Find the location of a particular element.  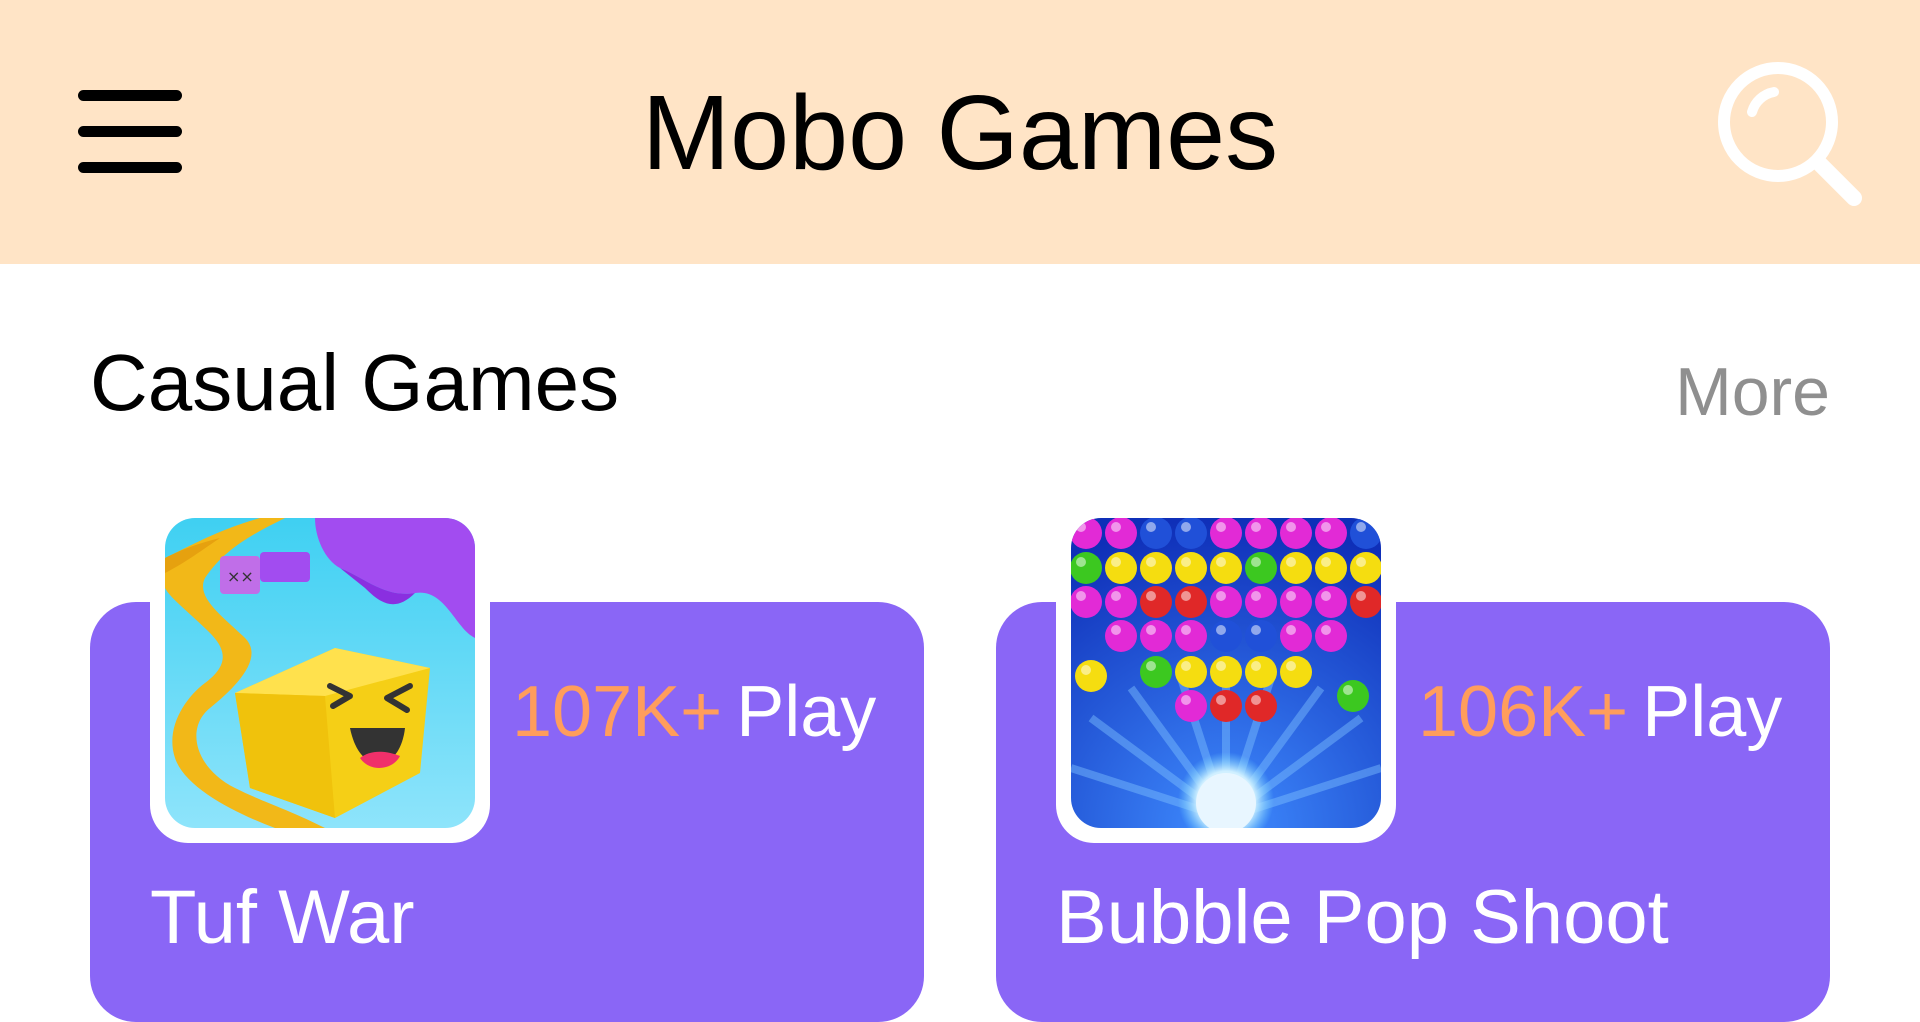

game-name: Tuf War is located at coordinates (282, 918).